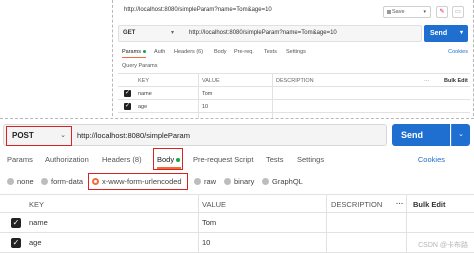  What do you see at coordinates (442, 12) in the screenshot?
I see `edit-icon: ✎` at bounding box center [442, 12].